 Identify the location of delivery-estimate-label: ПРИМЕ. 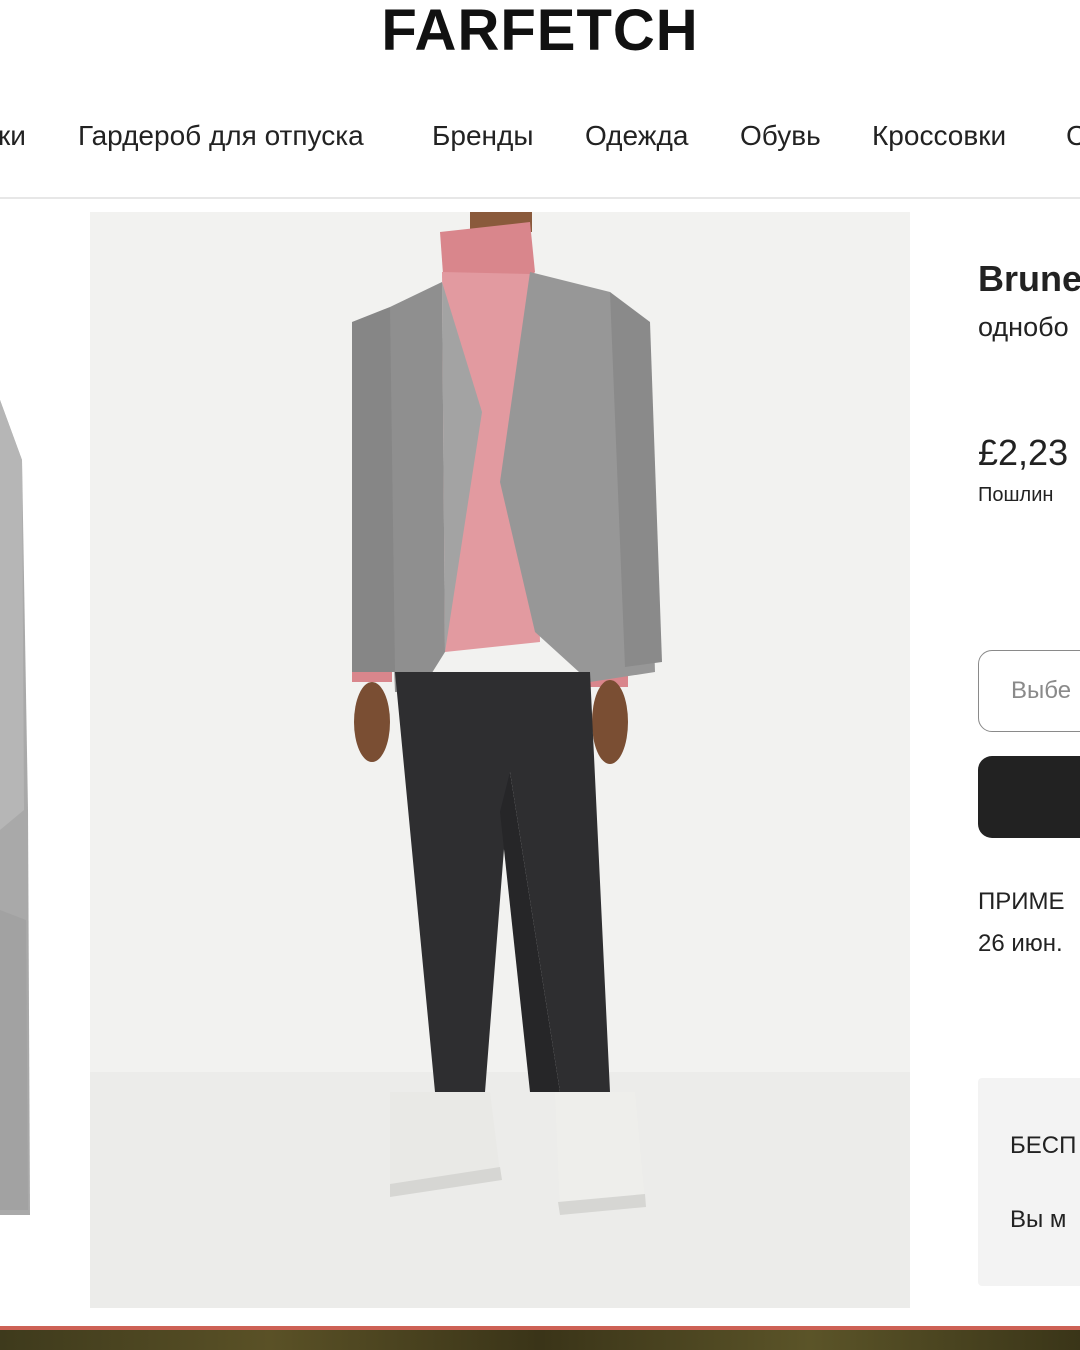
(1021, 901).